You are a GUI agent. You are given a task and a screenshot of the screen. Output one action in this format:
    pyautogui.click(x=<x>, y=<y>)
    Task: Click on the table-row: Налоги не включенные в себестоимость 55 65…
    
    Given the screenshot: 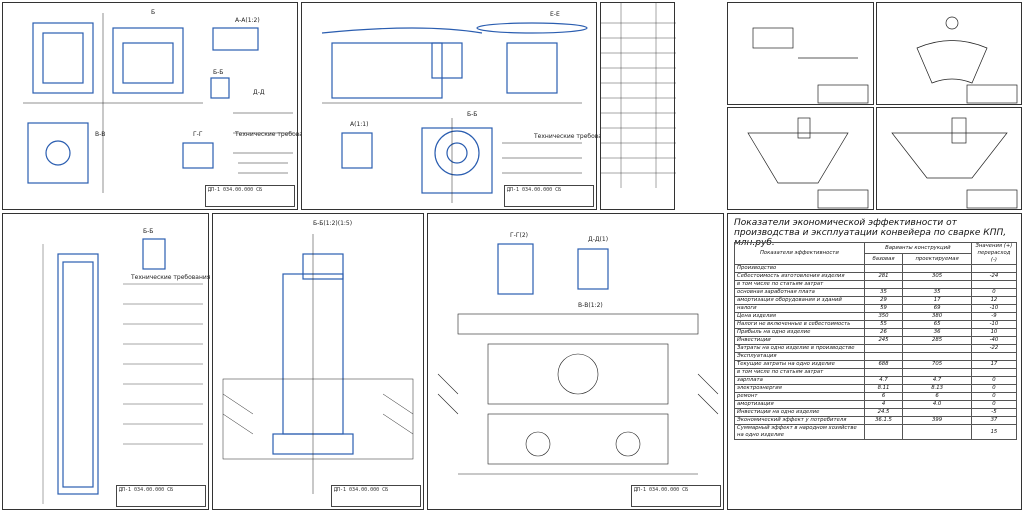 What is the action you would take?
    pyautogui.click(x=876, y=324)
    